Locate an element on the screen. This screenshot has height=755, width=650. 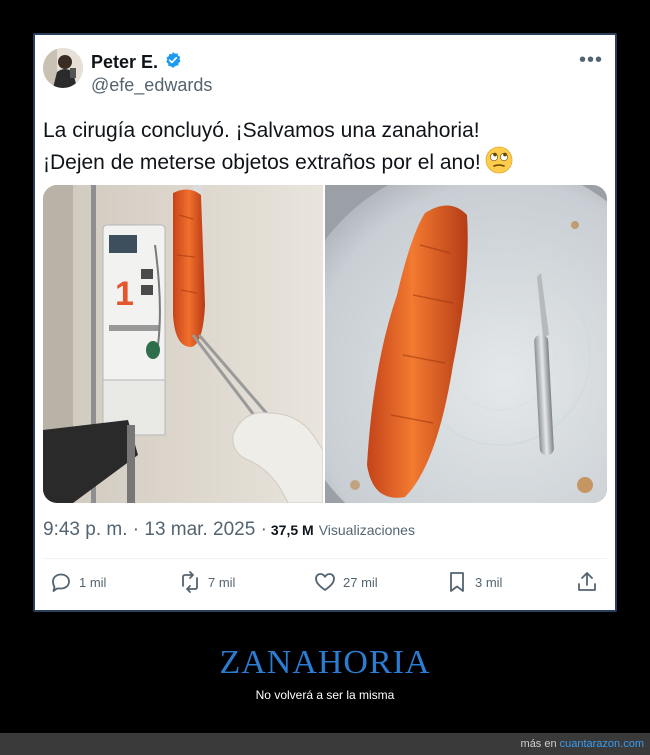
action-bar: 1 mil 7 mil 27 mil 3 mil is located at coordinates (329, 584).